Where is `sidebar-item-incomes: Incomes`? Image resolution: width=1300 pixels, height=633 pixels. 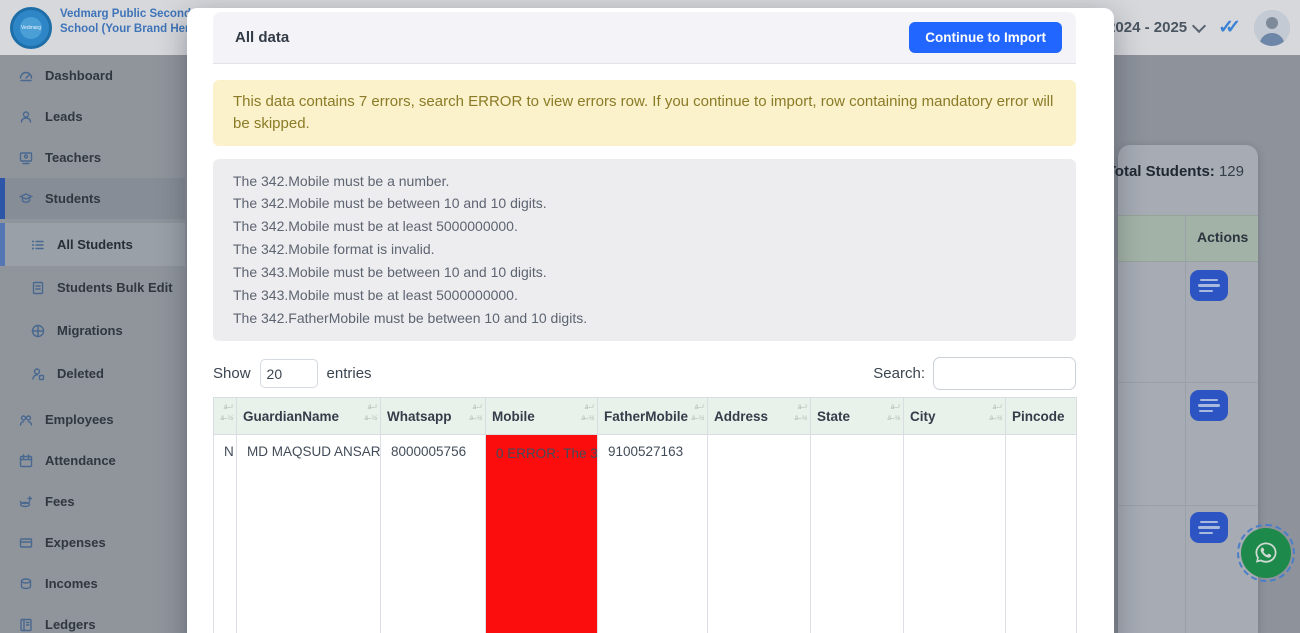
sidebar-item-incomes: Incomes is located at coordinates (92, 583).